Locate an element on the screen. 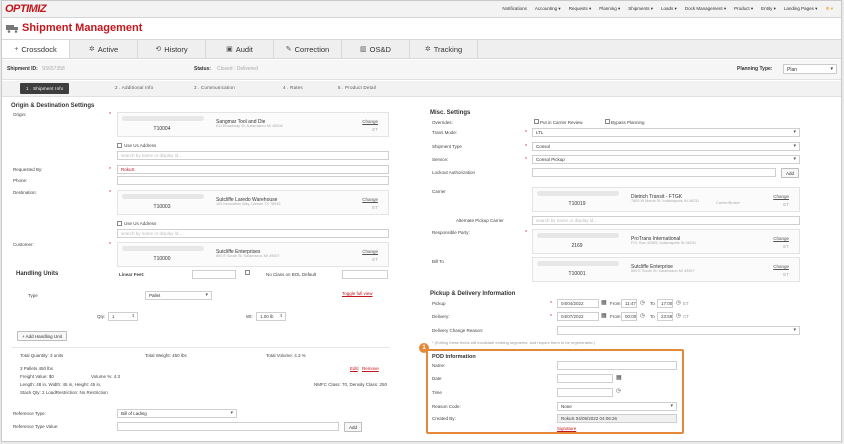  requested-by-input: RokuS is located at coordinates (253, 169).